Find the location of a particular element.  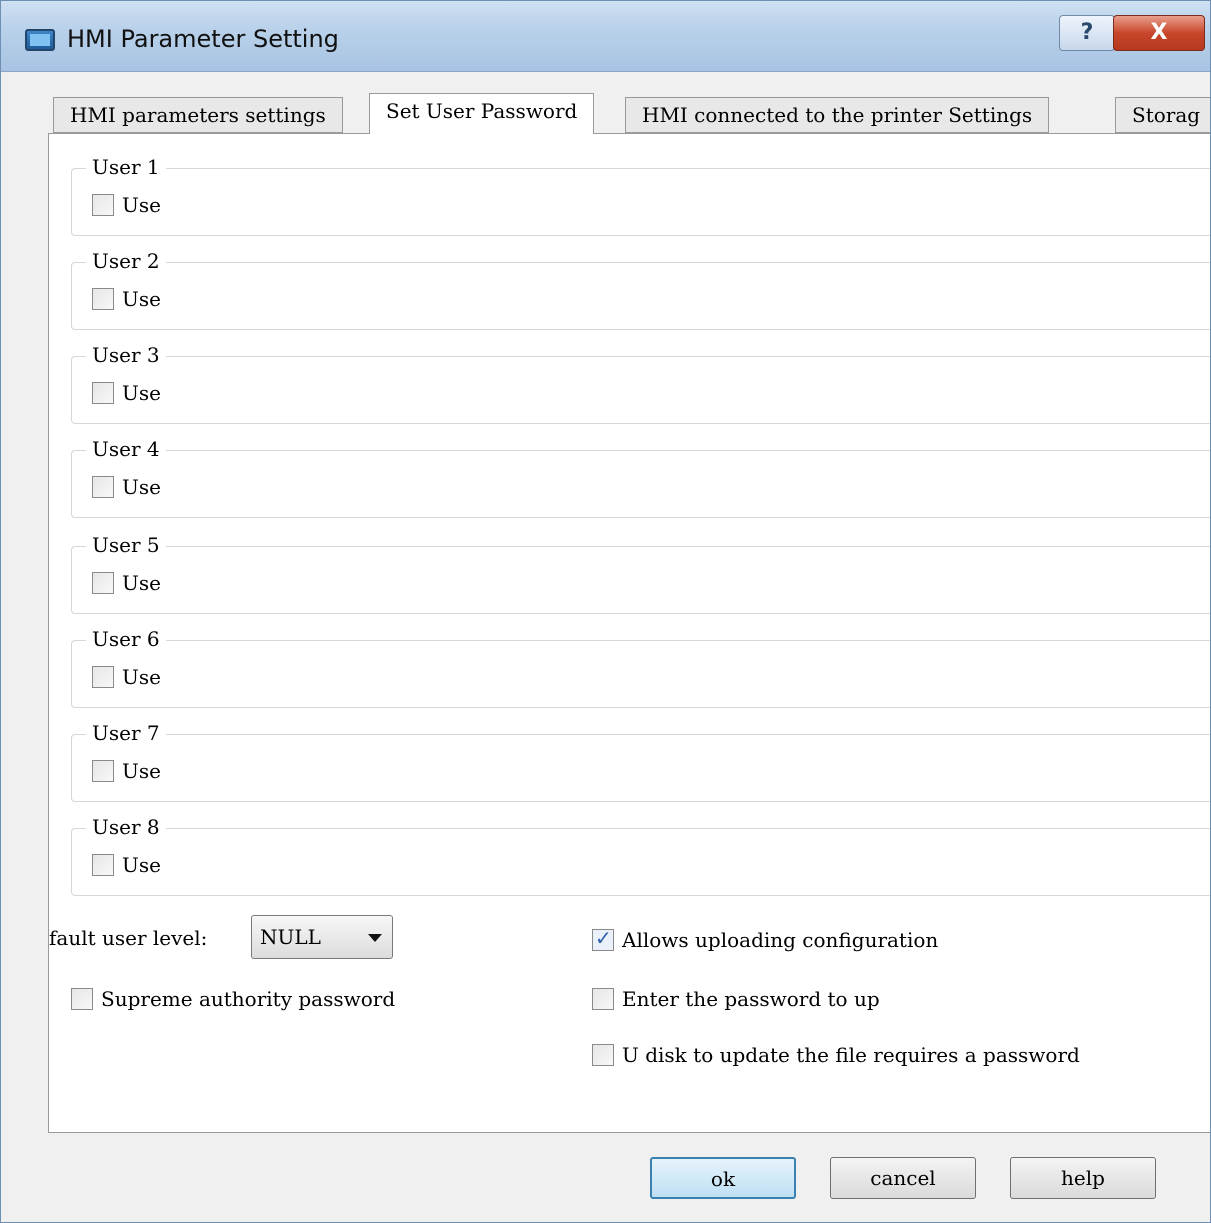

user-group-legend: User 5 is located at coordinates (126, 545).